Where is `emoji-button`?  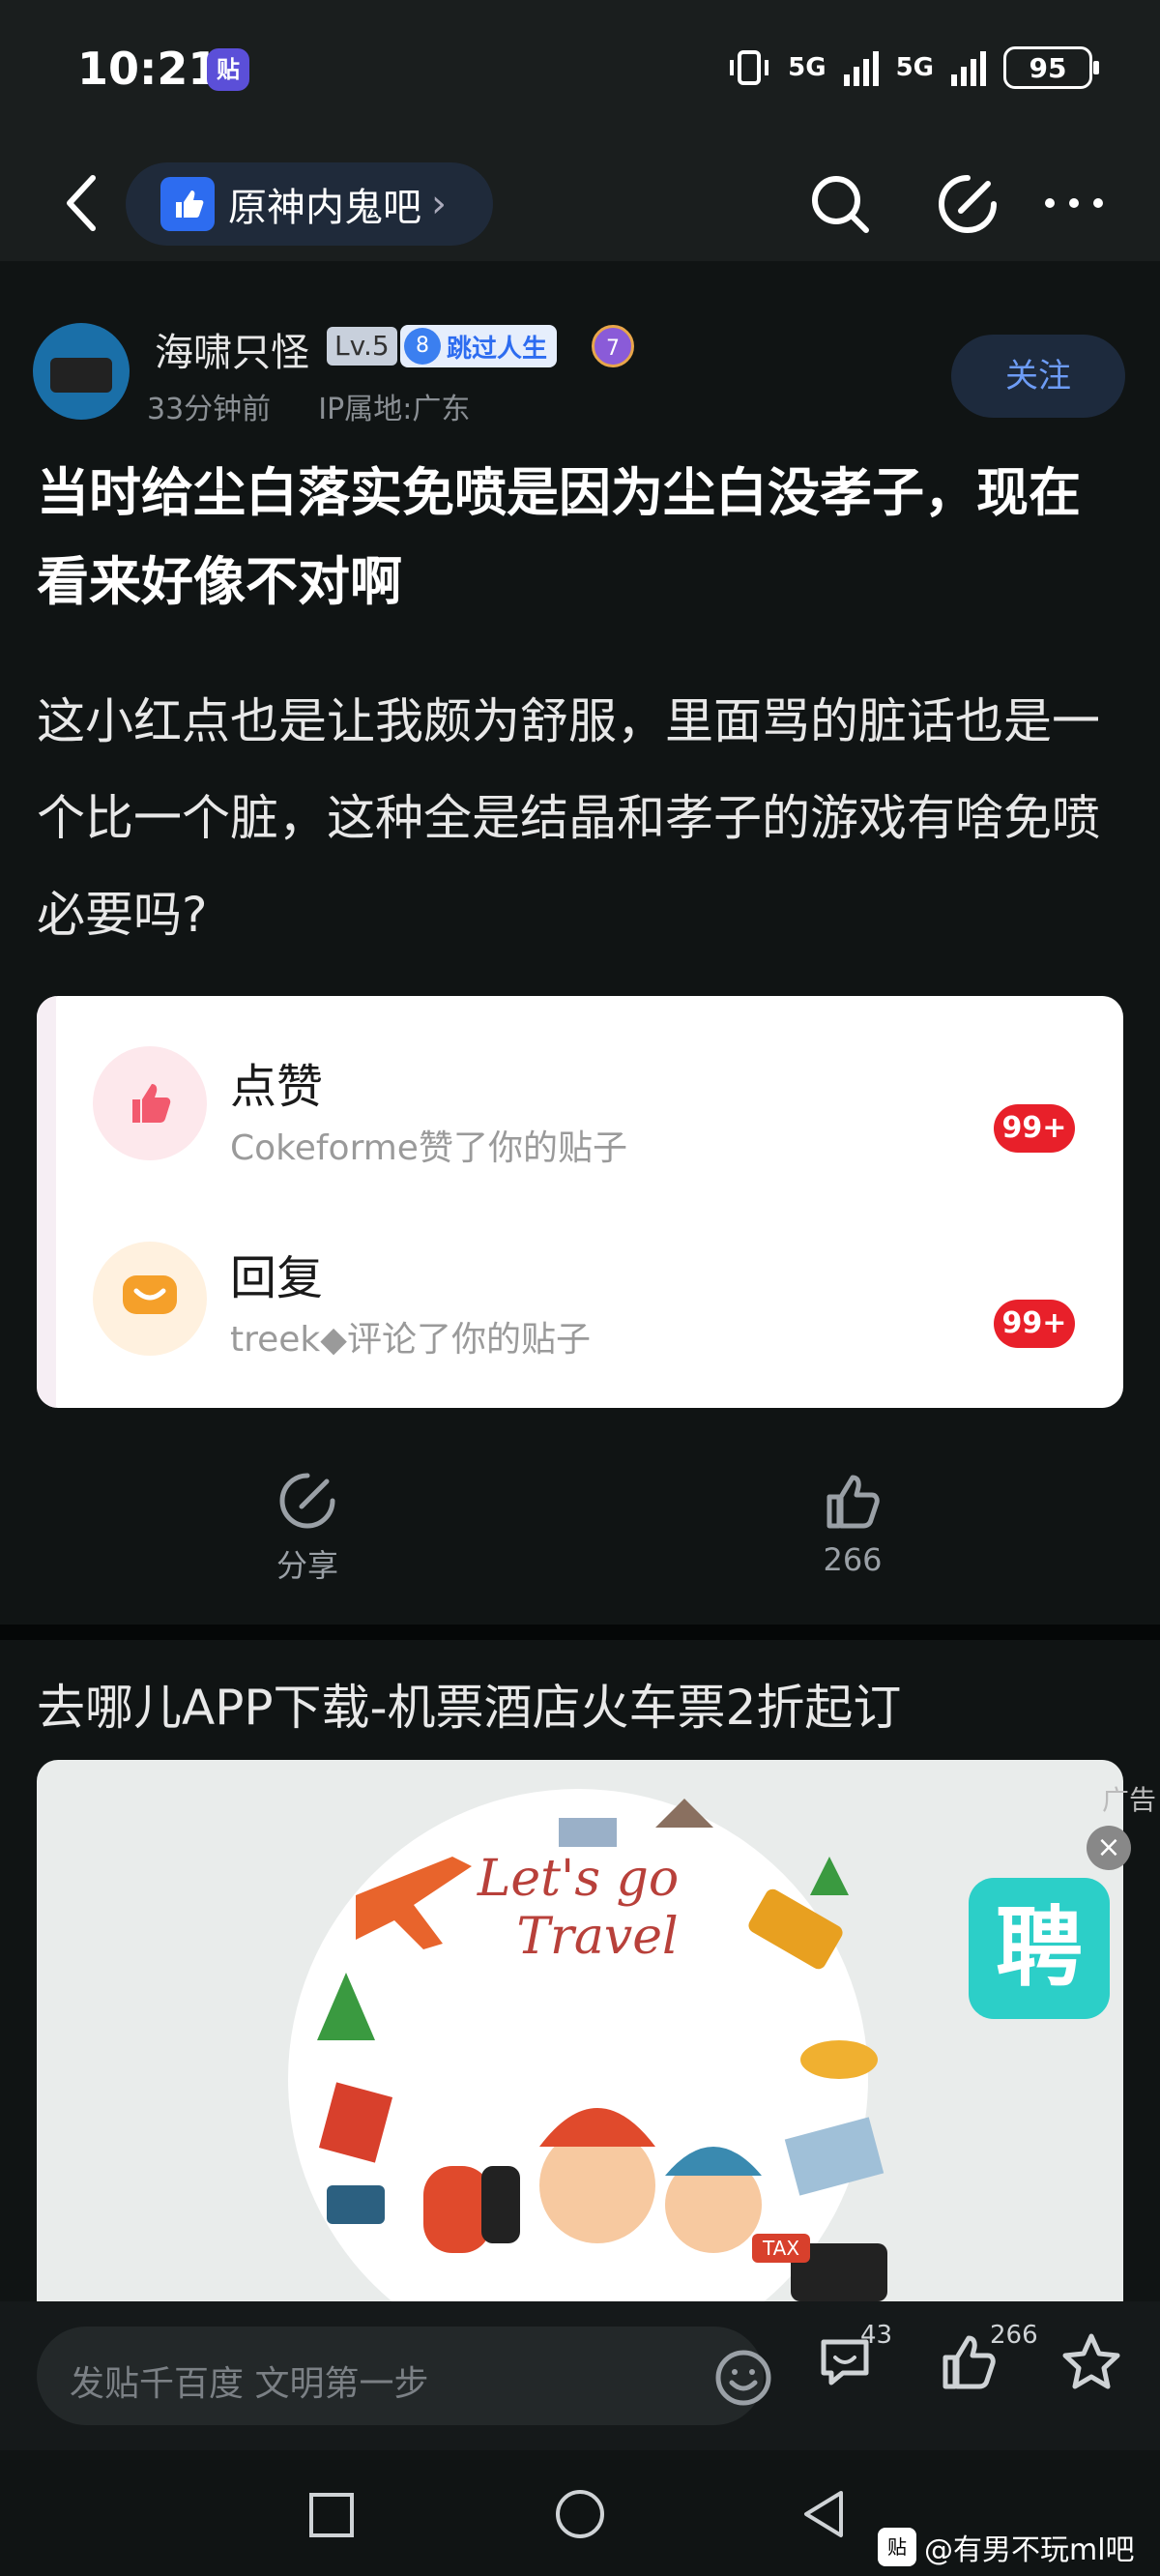 emoji-button is located at coordinates (743, 2380).